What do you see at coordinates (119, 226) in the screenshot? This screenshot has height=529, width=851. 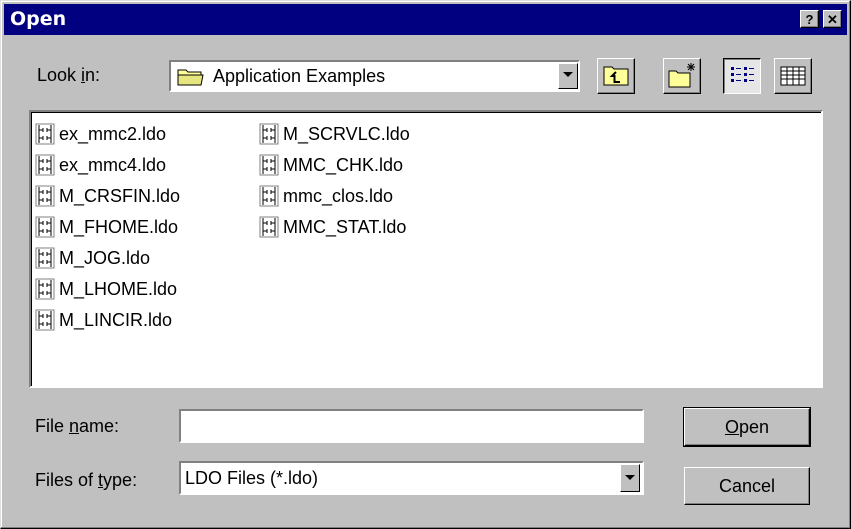 I see `file-item-label: M_FHOME.ldo` at bounding box center [119, 226].